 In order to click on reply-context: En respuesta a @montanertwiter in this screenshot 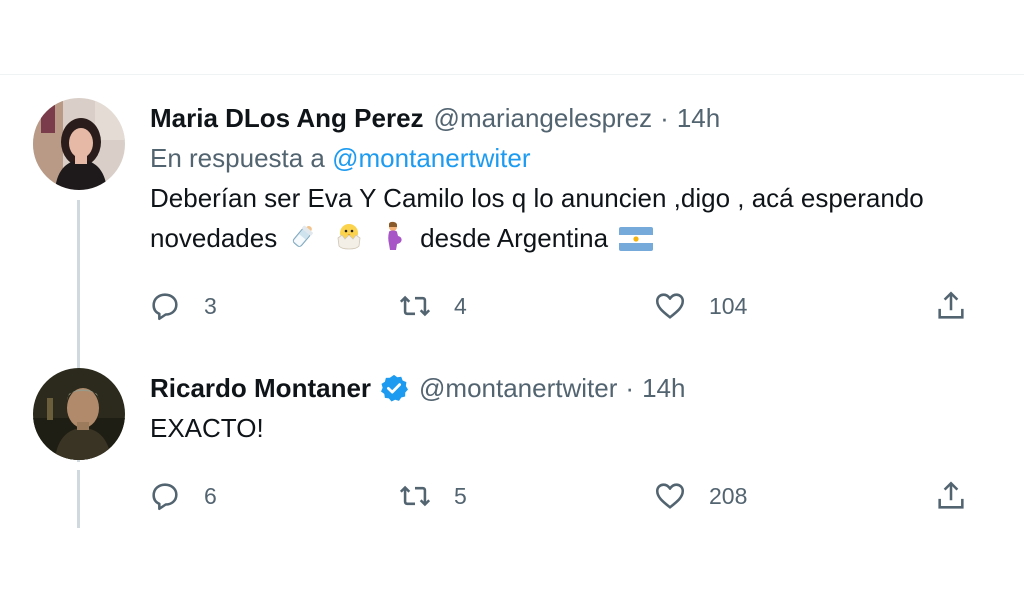, I will do `click(580, 158)`.